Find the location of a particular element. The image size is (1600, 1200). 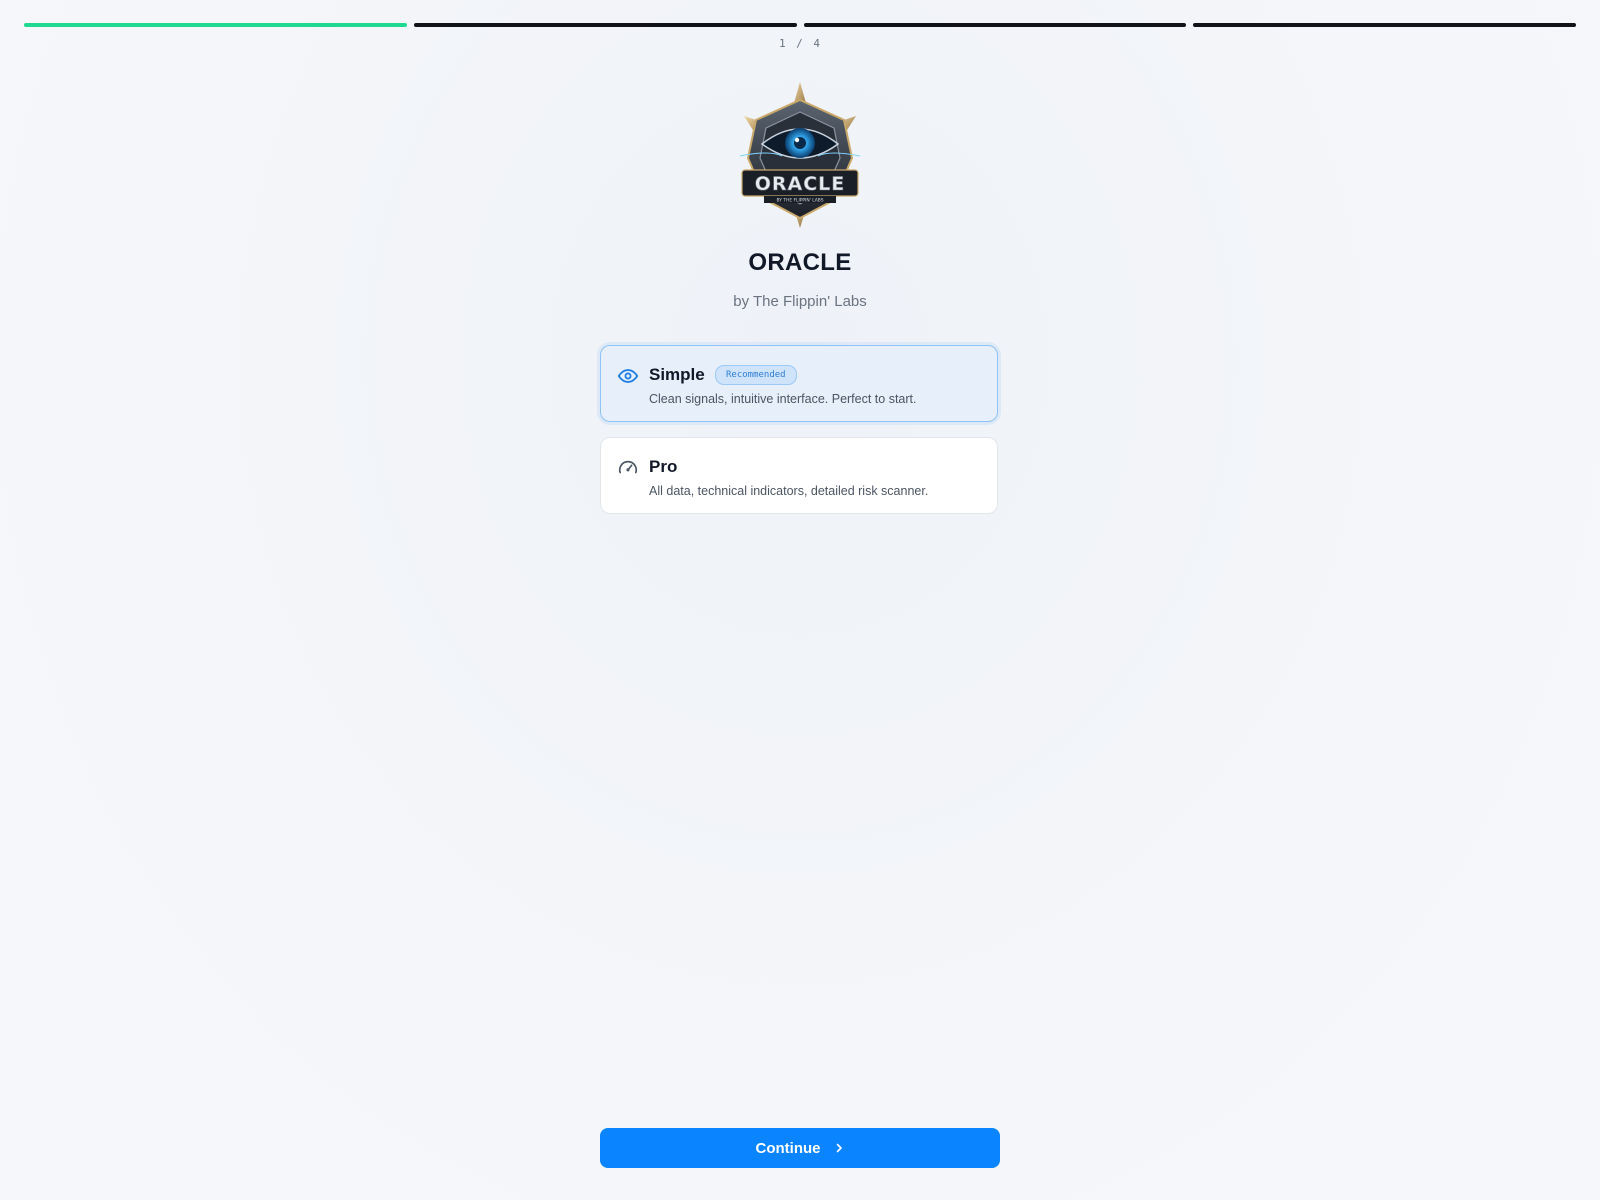

svg-text: ORACLE is located at coordinates (800, 184).